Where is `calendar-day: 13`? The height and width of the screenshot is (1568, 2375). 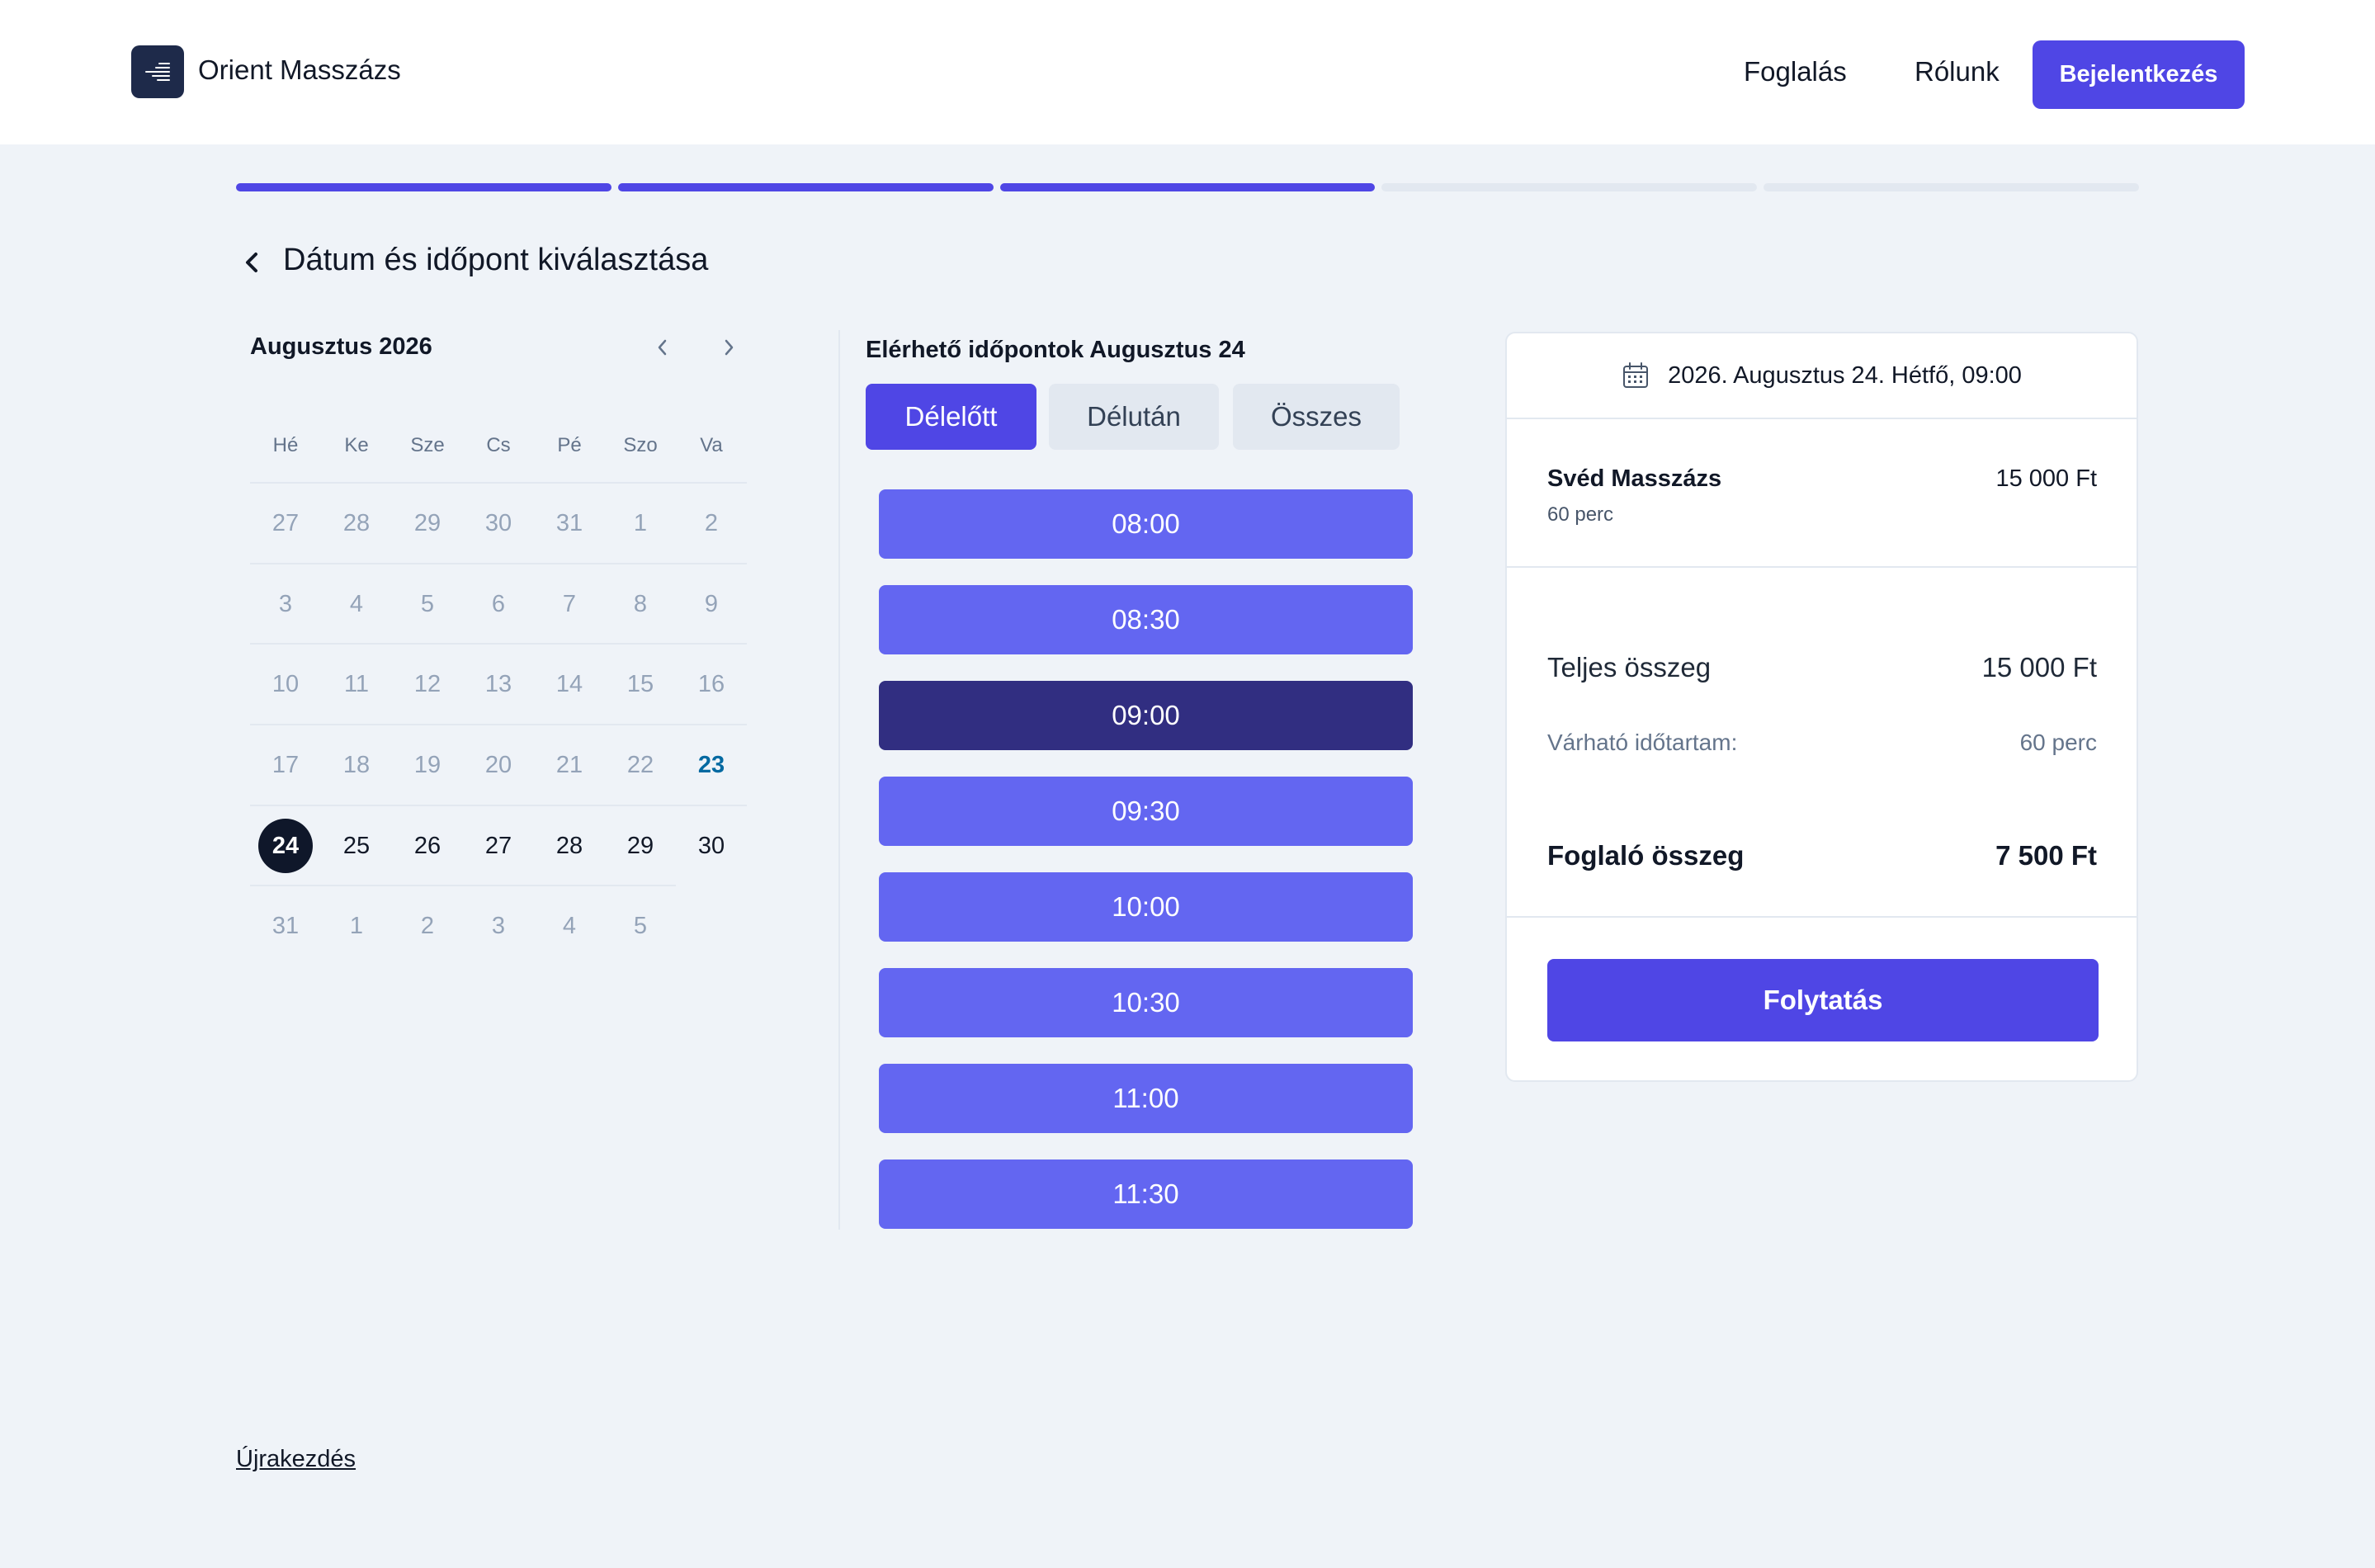 calendar-day: 13 is located at coordinates (498, 684).